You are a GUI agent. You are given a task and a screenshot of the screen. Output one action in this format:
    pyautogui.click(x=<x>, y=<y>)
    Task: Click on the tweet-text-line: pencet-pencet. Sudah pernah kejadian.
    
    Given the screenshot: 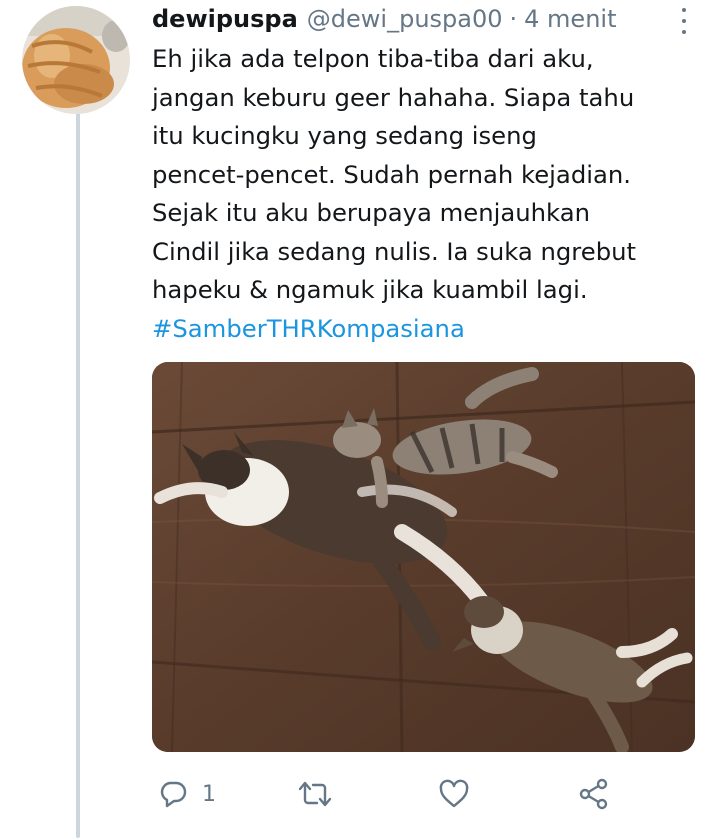 What is the action you would take?
    pyautogui.click(x=391, y=174)
    